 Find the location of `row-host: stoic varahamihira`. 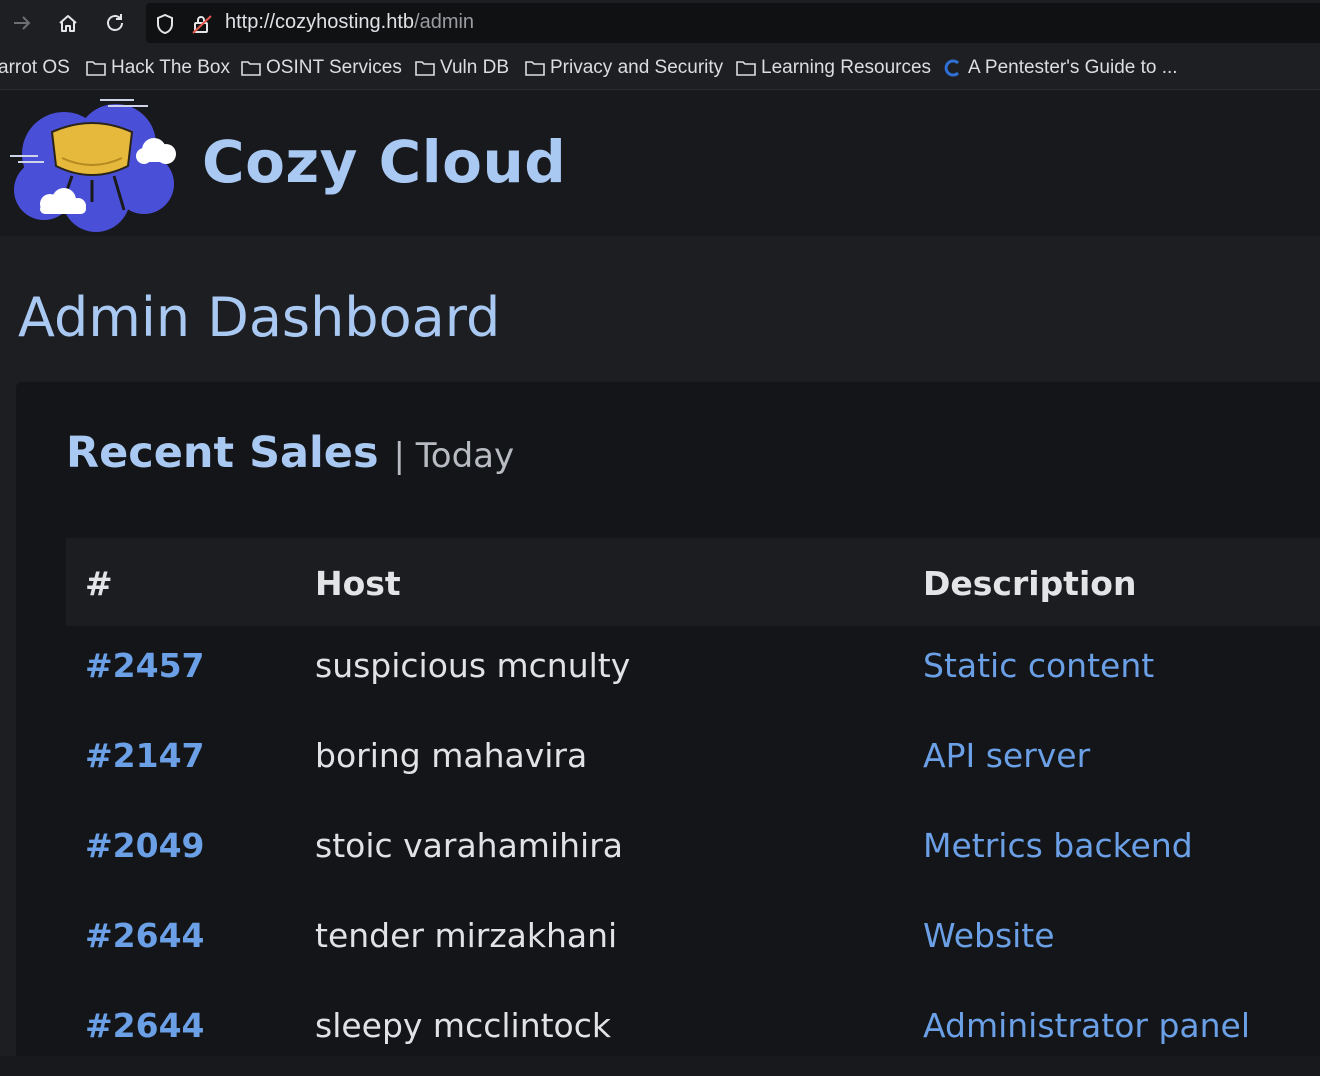

row-host: stoic varahamihira is located at coordinates (469, 845).